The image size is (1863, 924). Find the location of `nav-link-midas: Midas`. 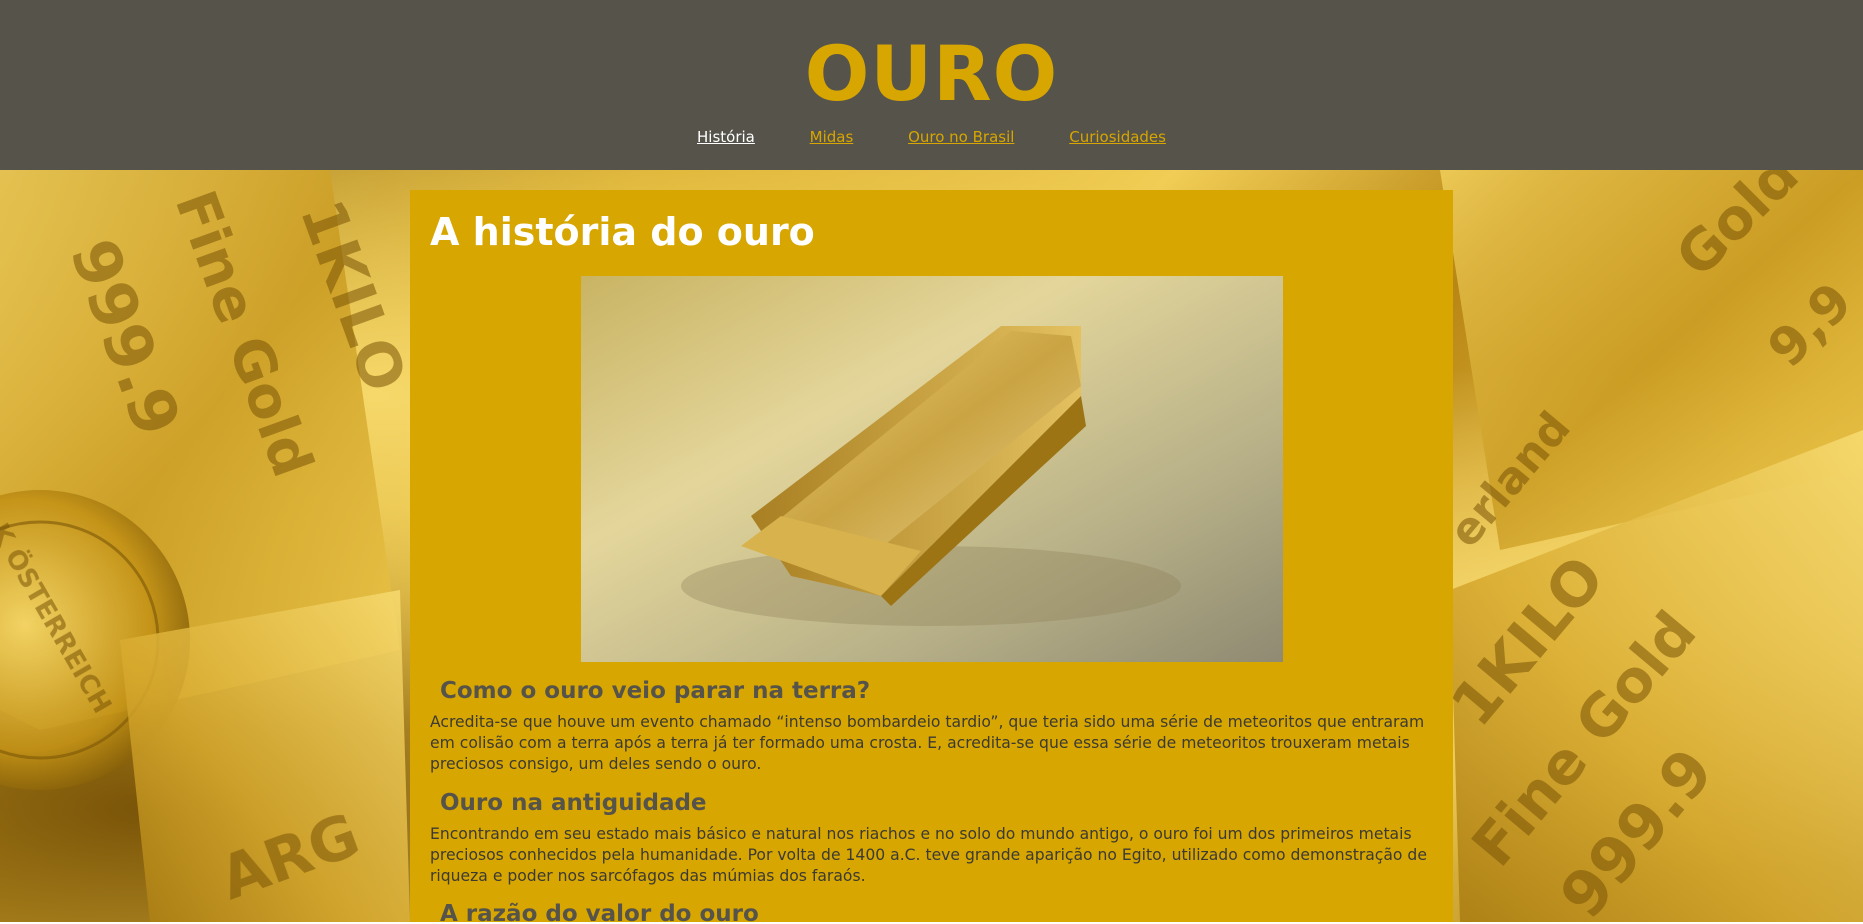

nav-link-midas: Midas is located at coordinates (832, 137).